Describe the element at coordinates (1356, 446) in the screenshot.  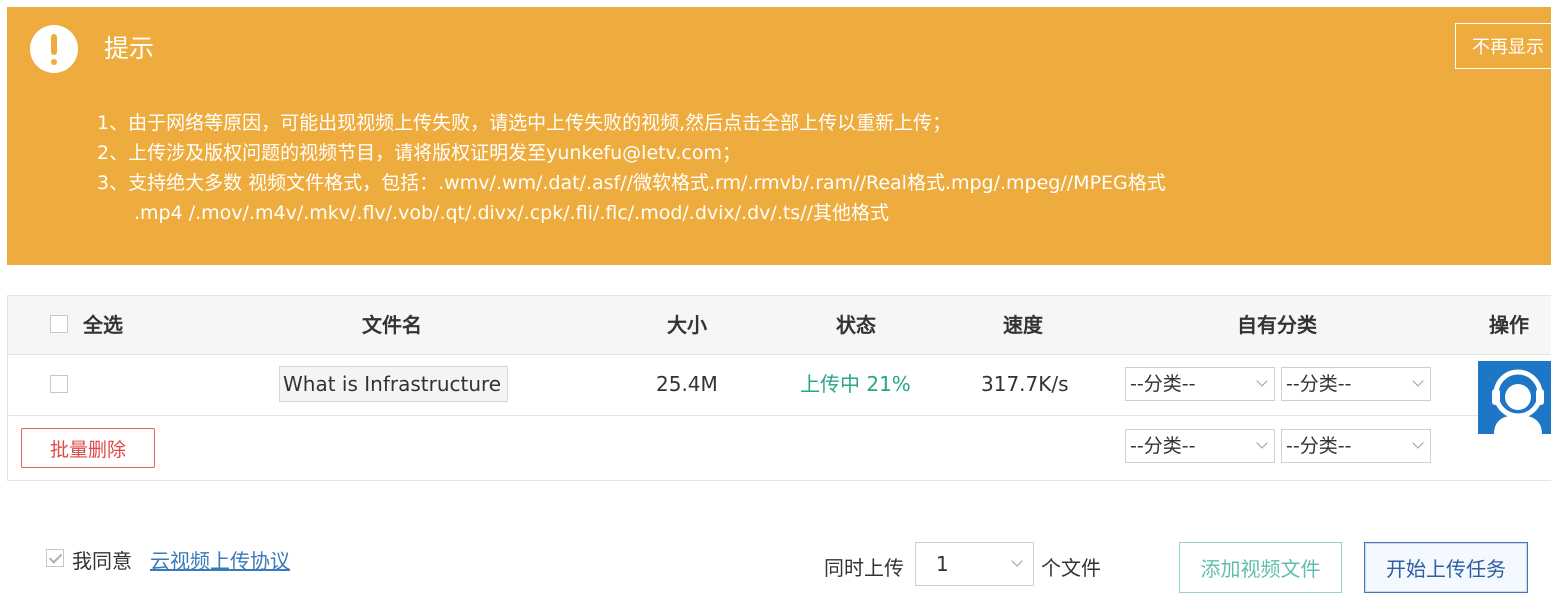
I see `batch-category-select-secondary: --分类--` at that location.